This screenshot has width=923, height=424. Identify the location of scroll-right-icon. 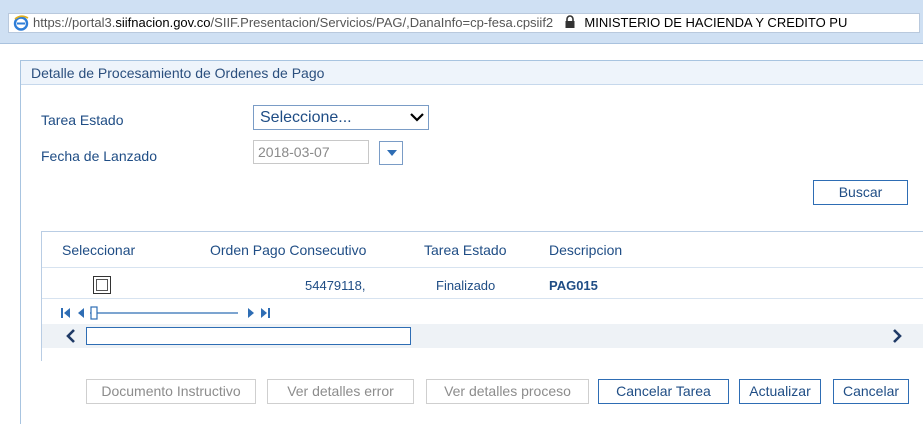
(897, 336).